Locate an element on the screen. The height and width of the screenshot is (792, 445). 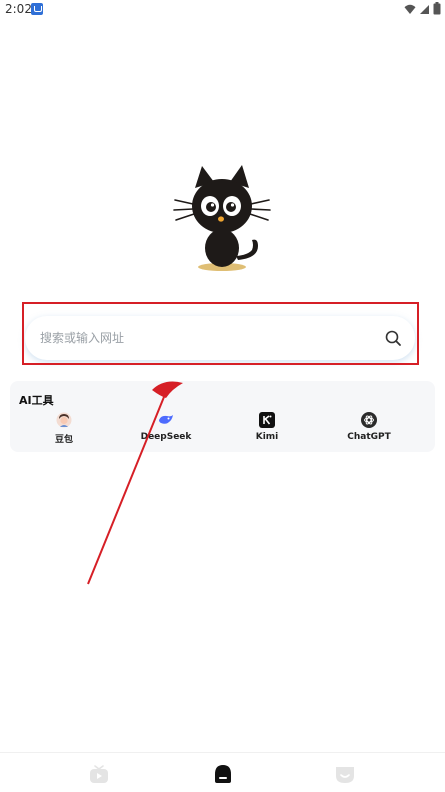
tv-icon is located at coordinates (99, 774).